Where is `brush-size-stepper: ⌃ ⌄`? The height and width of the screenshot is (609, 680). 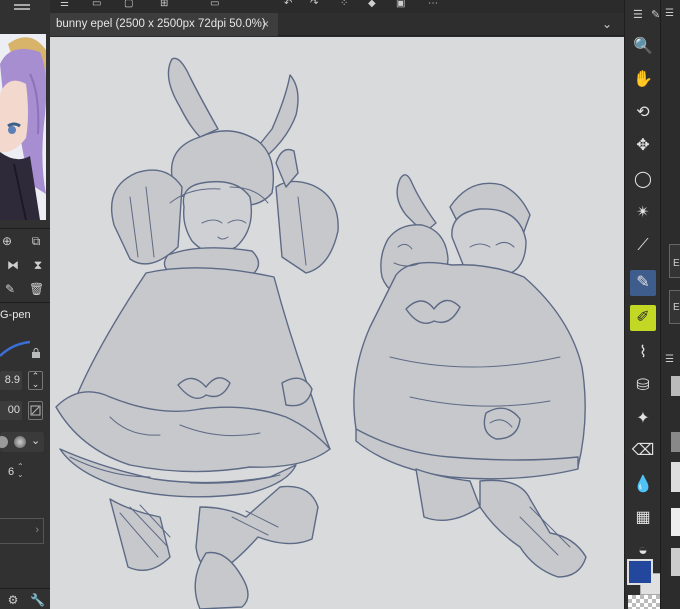 brush-size-stepper: ⌃ ⌄ is located at coordinates (35, 380).